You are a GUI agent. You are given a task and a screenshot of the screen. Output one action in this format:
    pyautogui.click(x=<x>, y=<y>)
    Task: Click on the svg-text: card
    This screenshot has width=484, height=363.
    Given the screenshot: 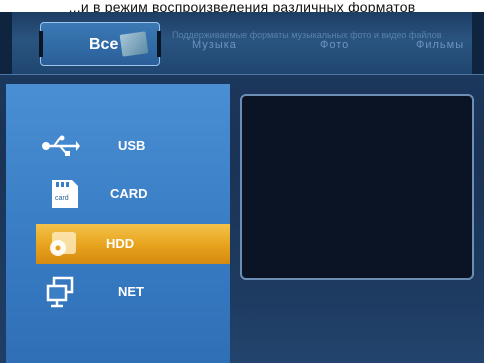 What is the action you would take?
    pyautogui.click(x=62, y=198)
    